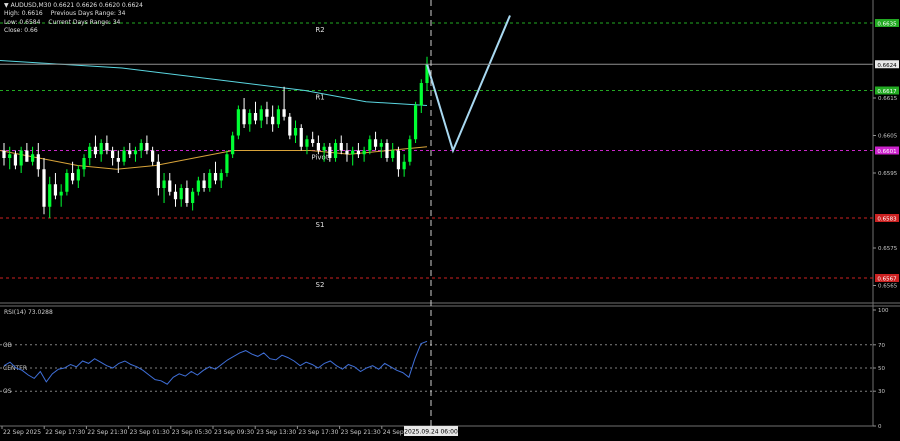 The height and width of the screenshot is (441, 900). Describe the element at coordinates (31, 5) in the screenshot. I see `symbol-title: AUDUSD,M30` at that location.